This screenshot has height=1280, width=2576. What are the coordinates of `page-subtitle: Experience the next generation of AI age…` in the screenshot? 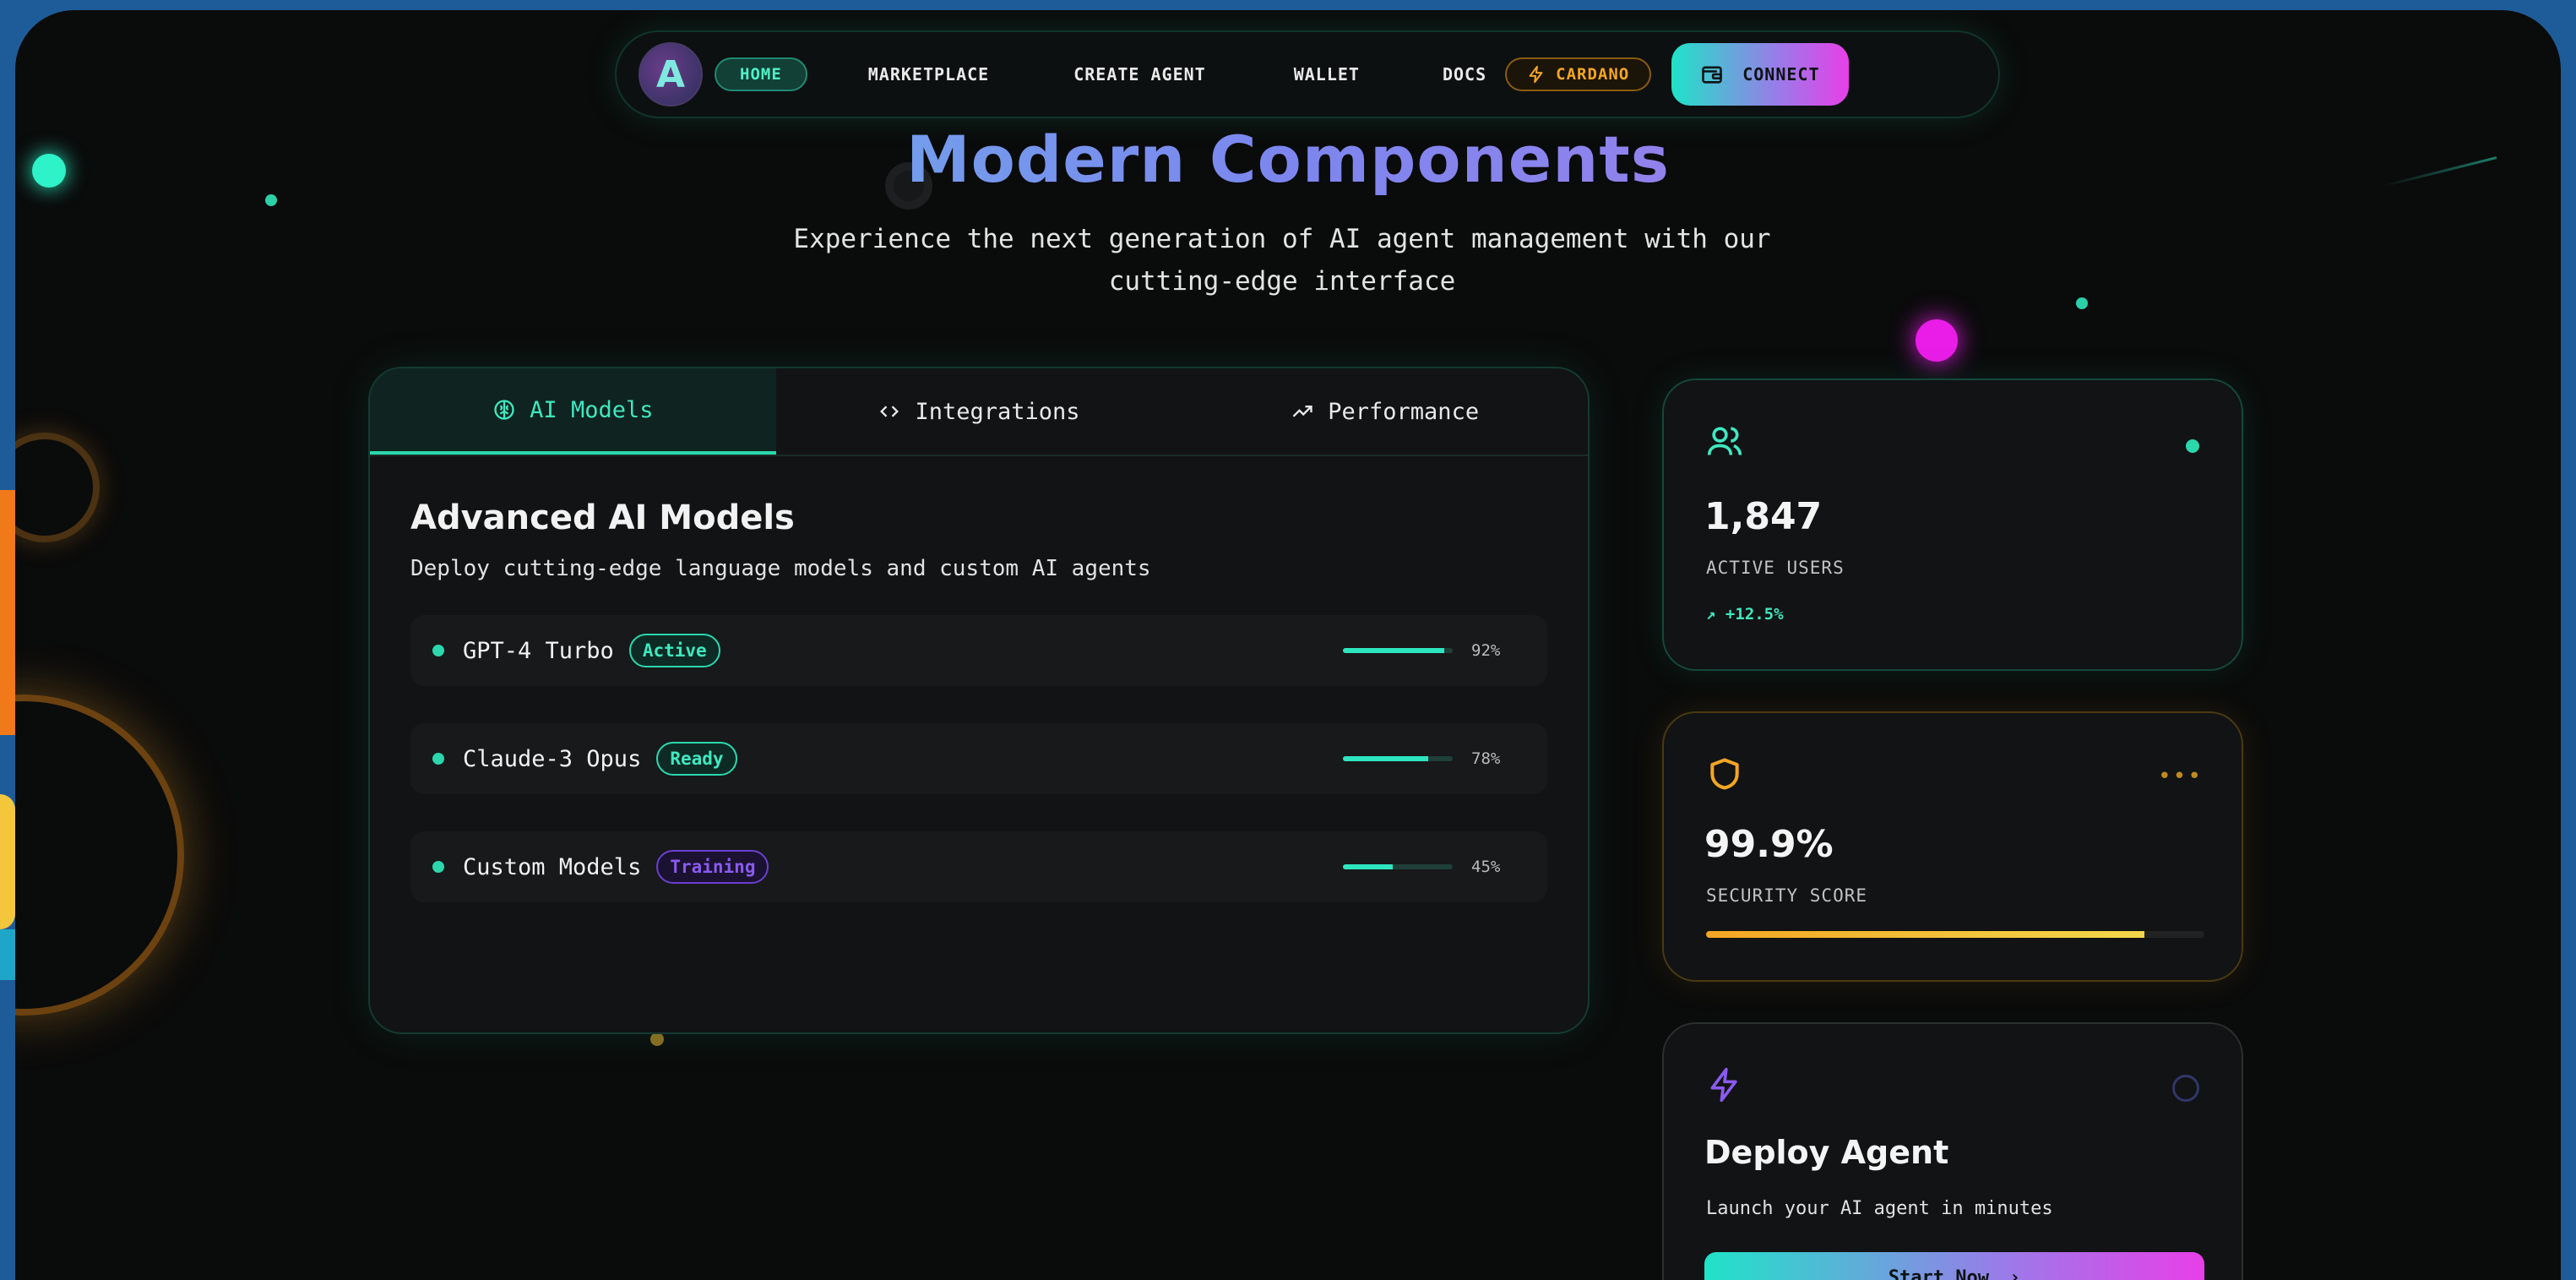 It's located at (1282, 260).